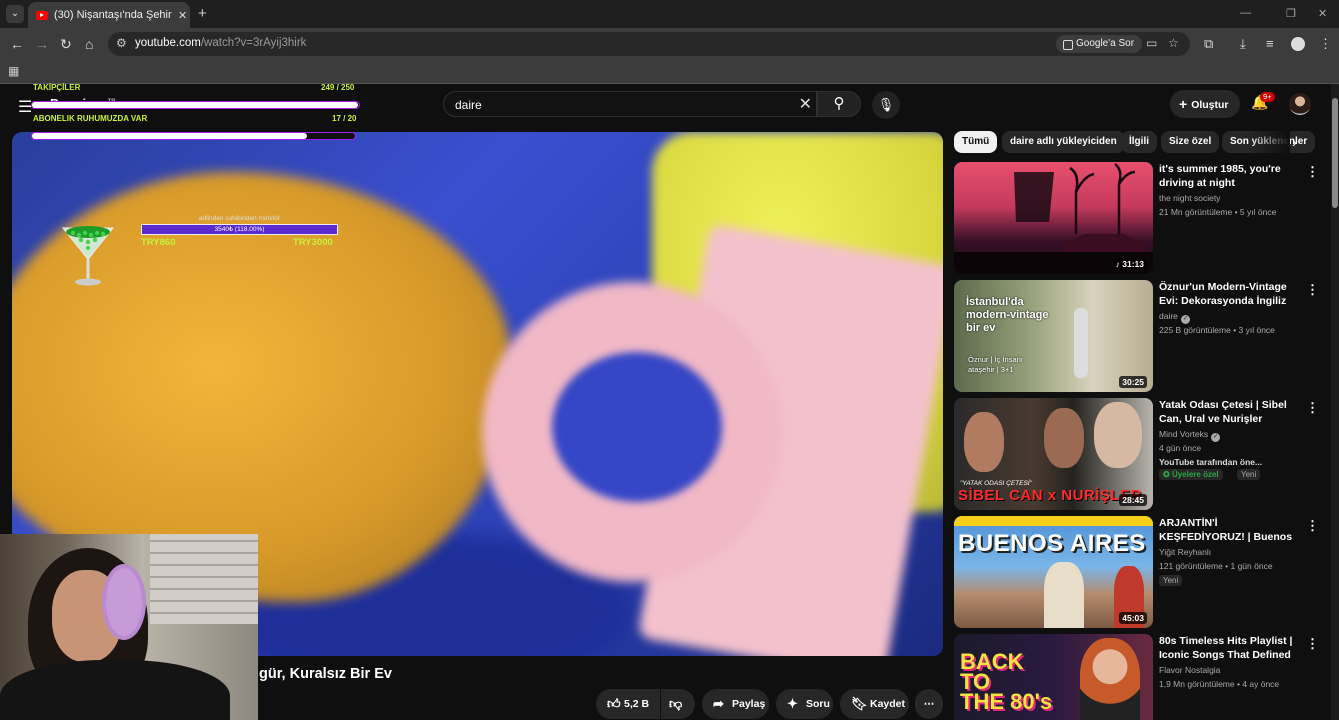 The image size is (1339, 720). Describe the element at coordinates (718, 703) in the screenshot. I see `share-arrow-icon: ➦` at that location.